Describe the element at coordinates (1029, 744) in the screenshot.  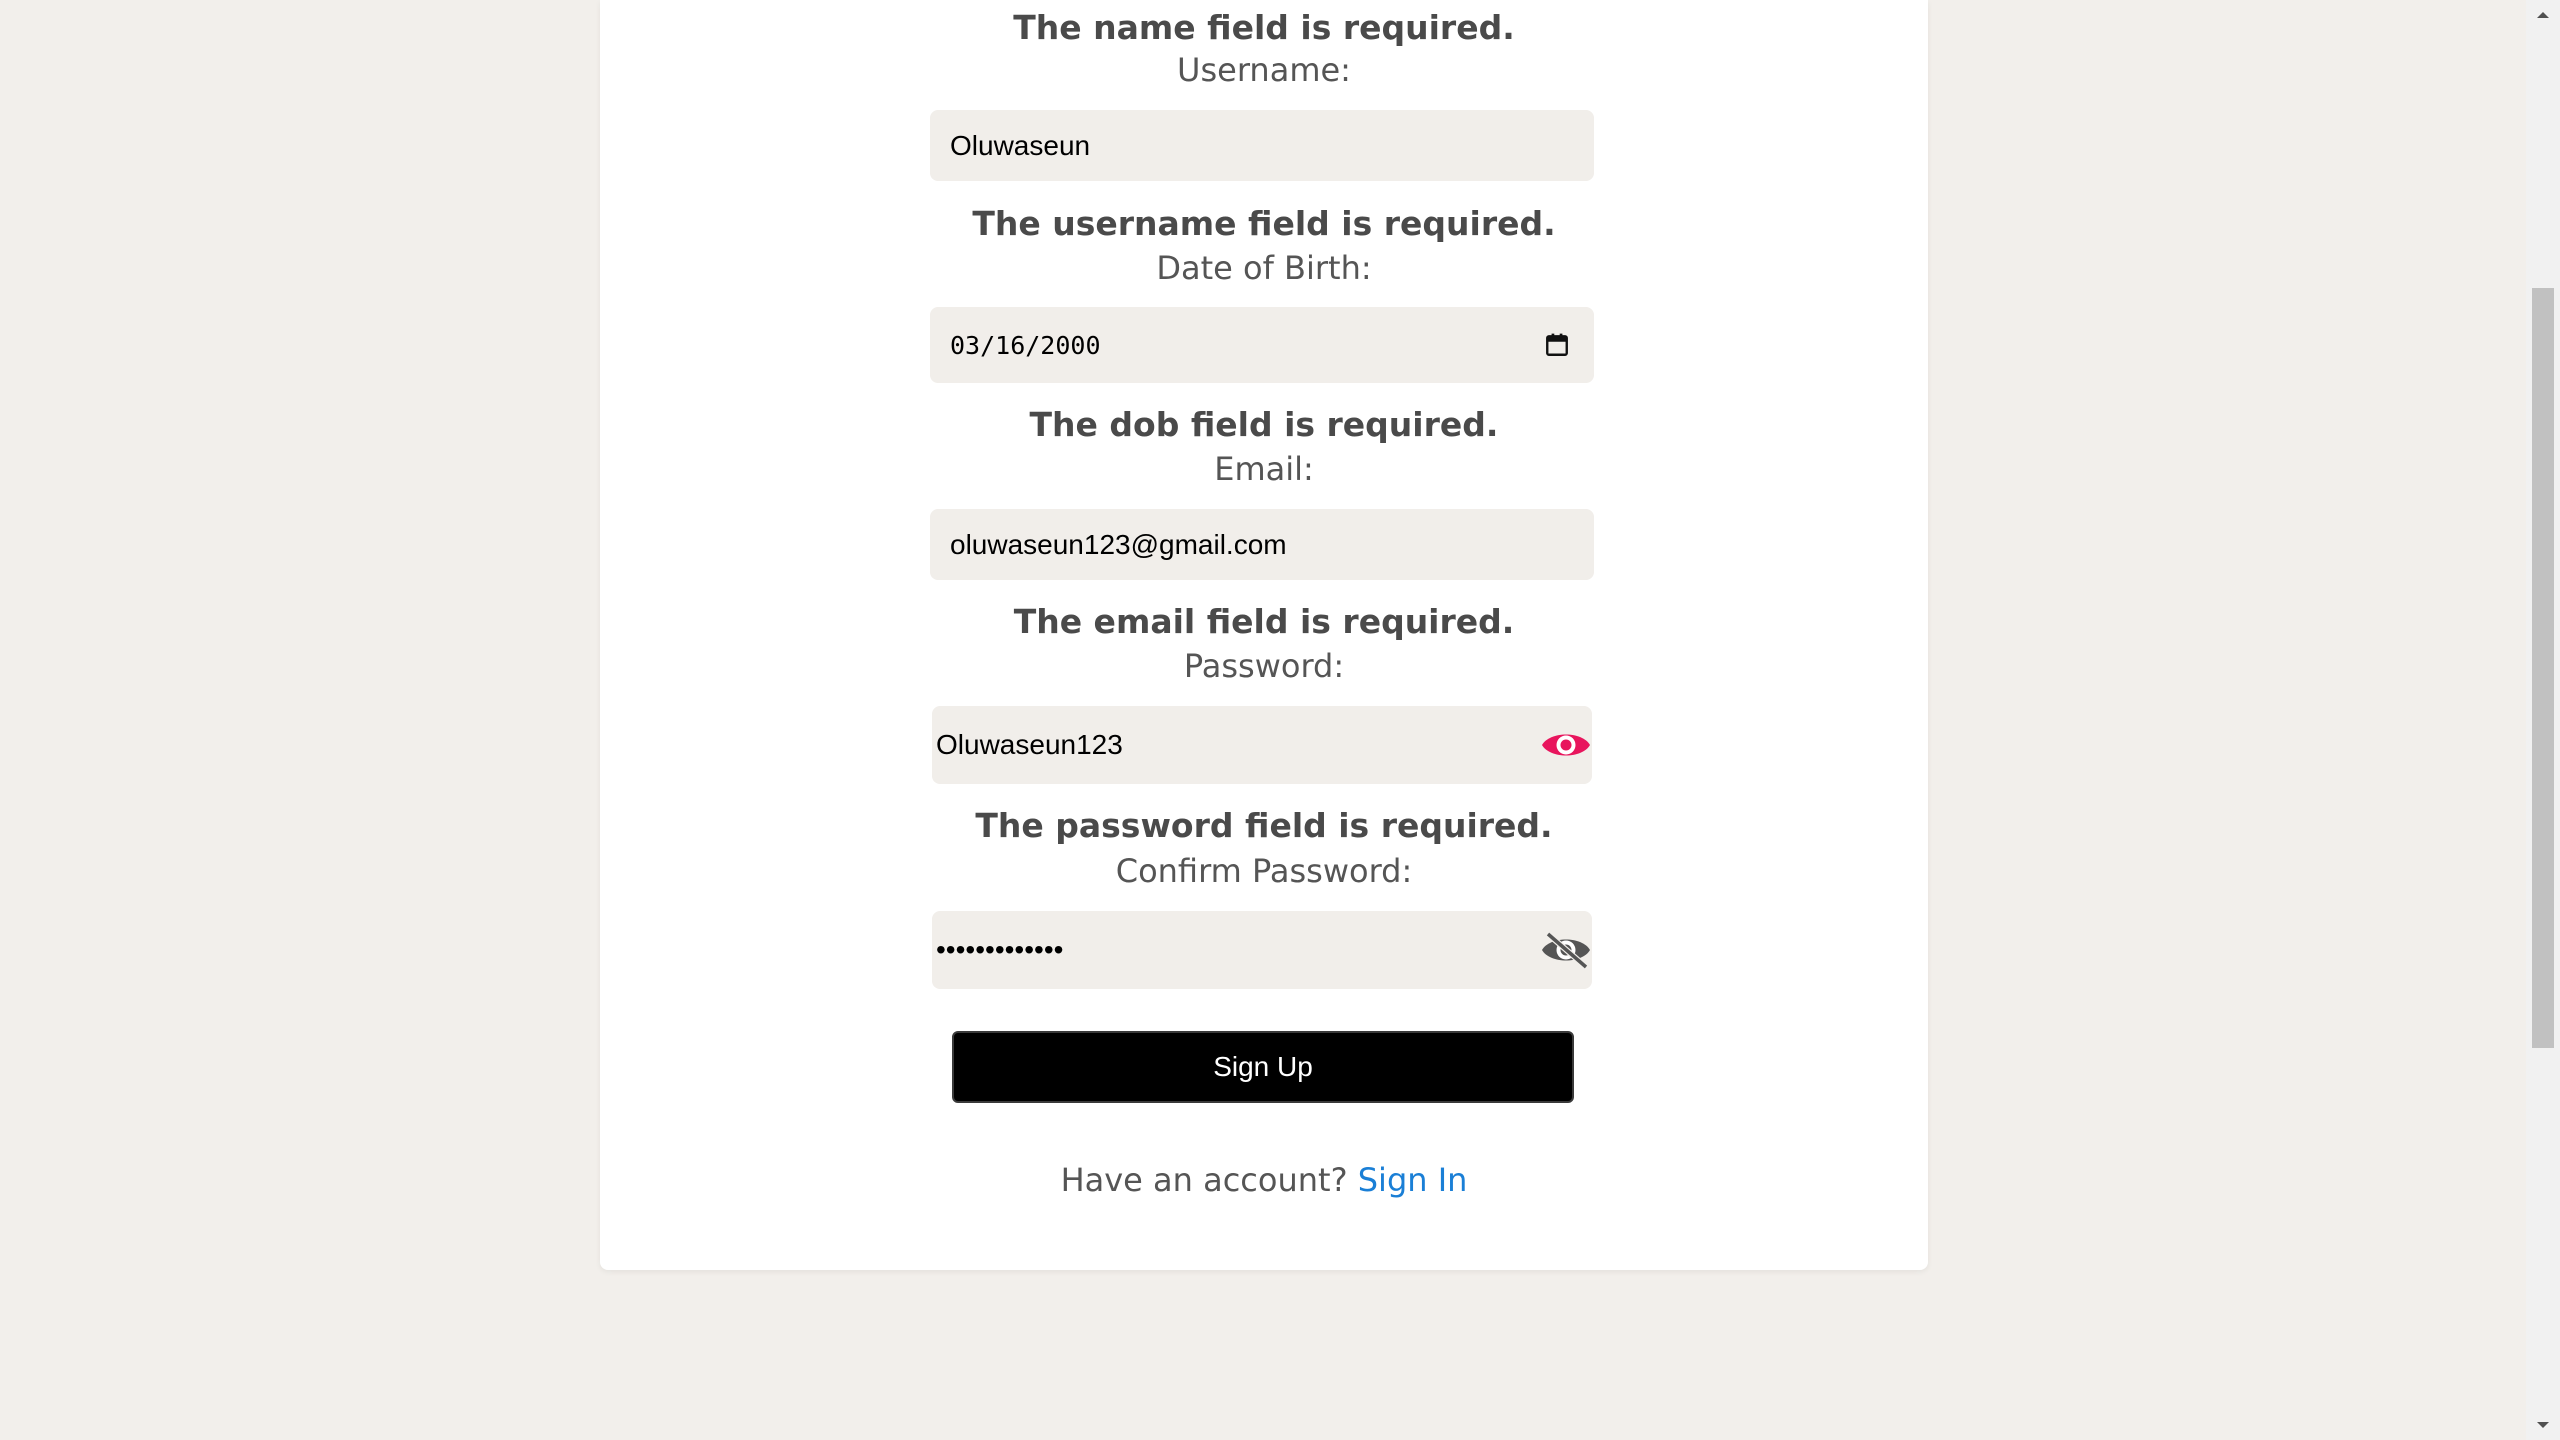
I see `password-value: Oluwaseun123` at that location.